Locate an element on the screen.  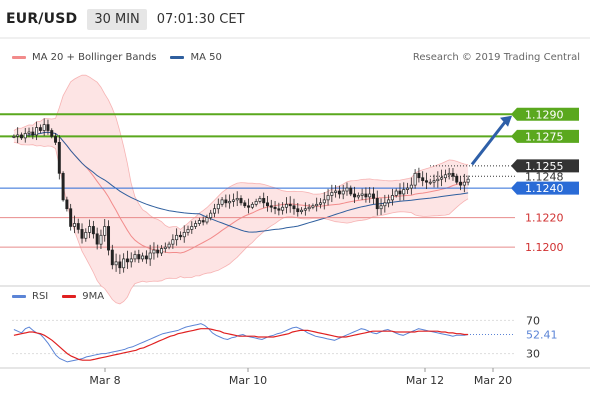
rsi-ma9-line is located at coordinates (241, 344).